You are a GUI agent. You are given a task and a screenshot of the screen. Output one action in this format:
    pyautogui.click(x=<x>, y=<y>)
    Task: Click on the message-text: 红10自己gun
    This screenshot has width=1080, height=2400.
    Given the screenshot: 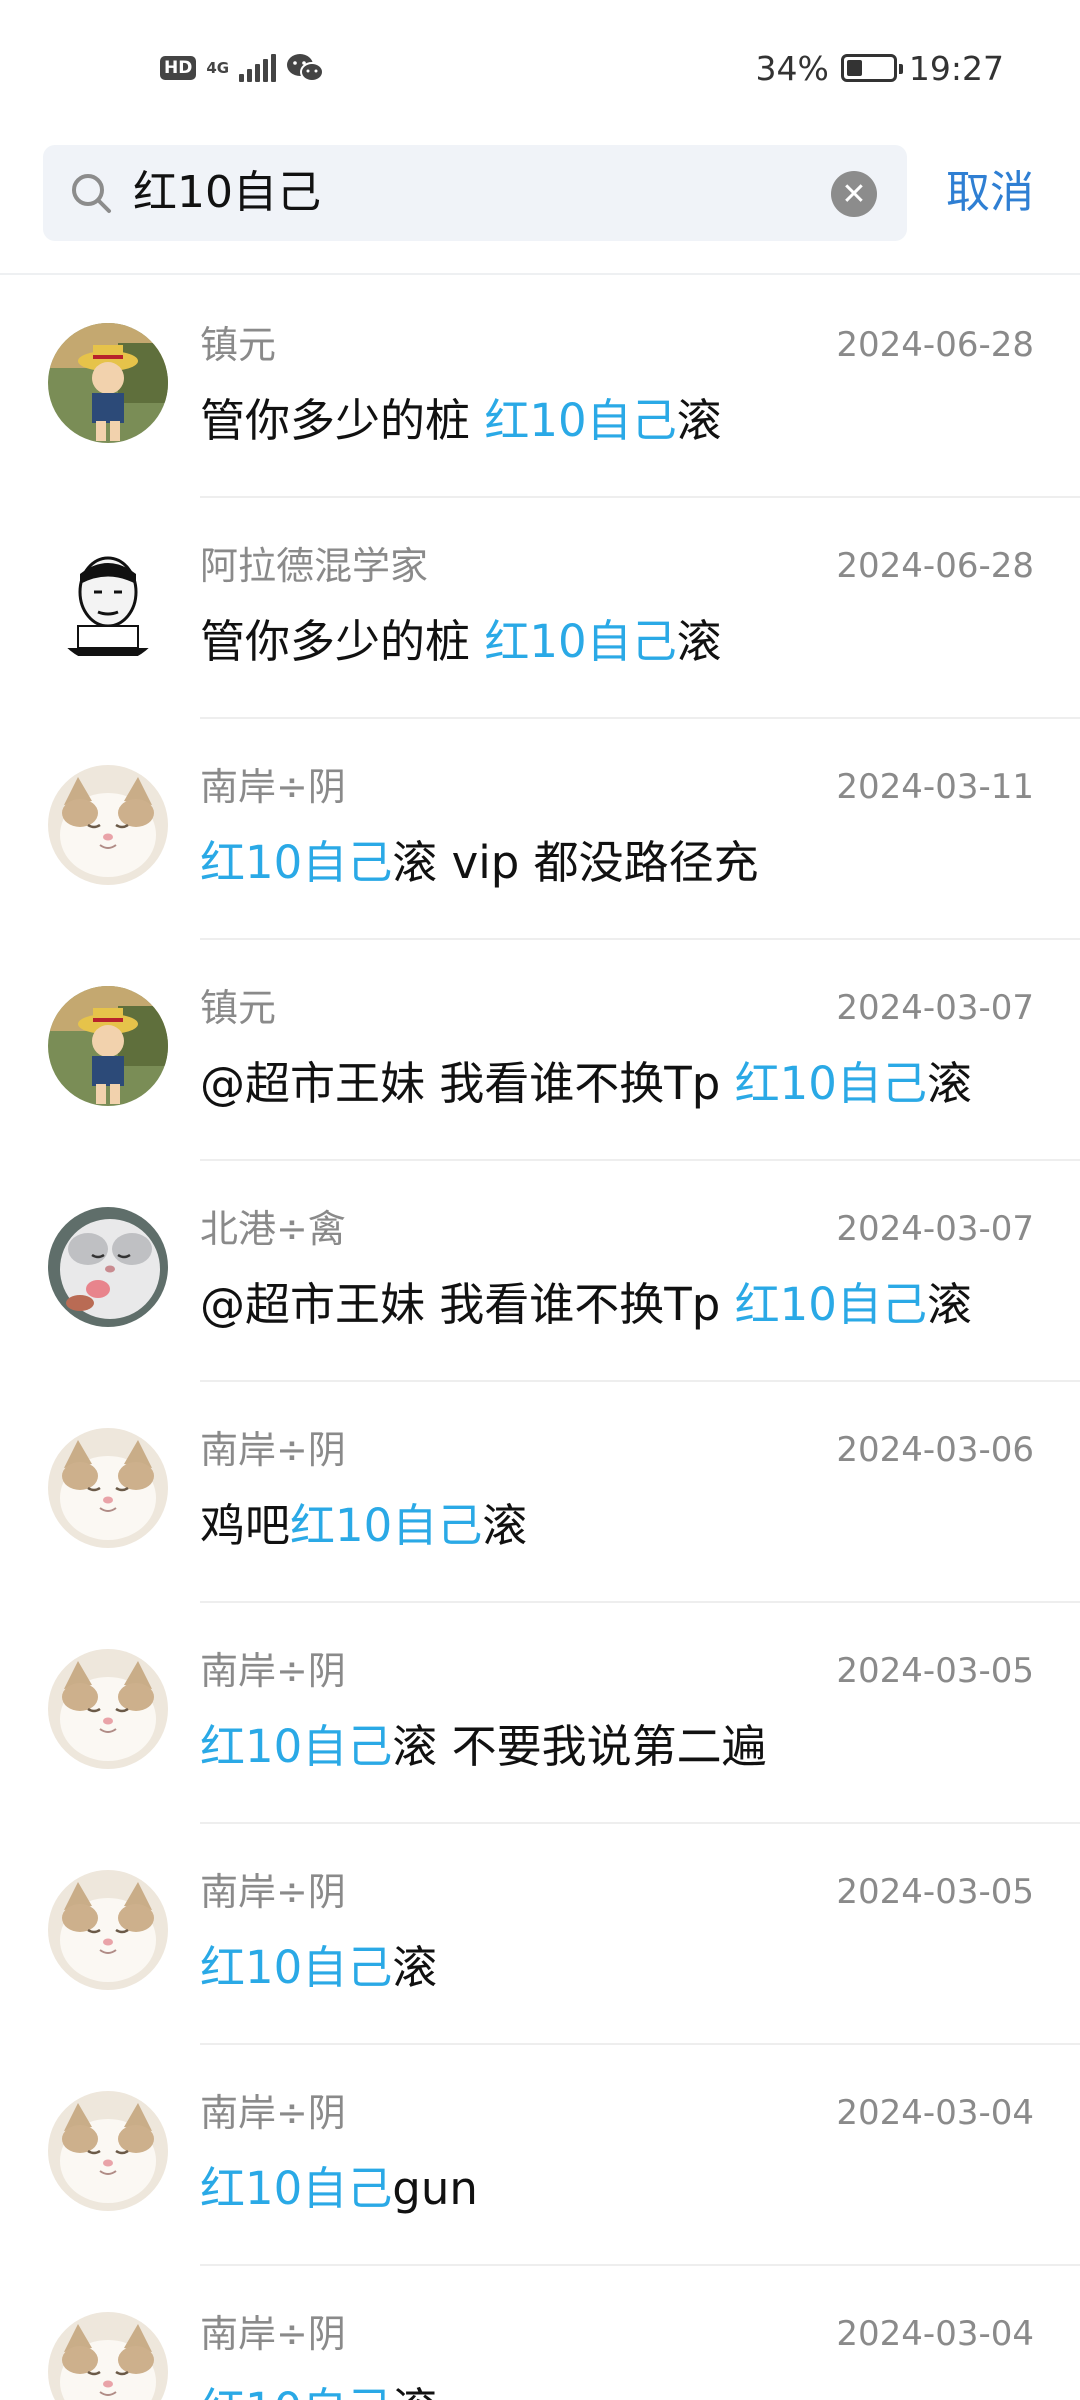 What is the action you would take?
    pyautogui.click(x=617, y=2189)
    